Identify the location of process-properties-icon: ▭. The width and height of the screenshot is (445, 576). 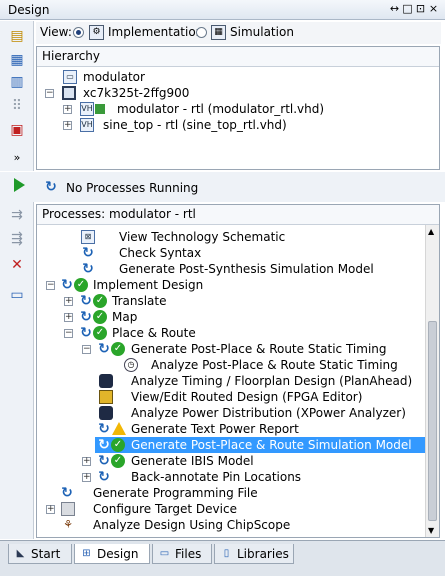
(17, 295).